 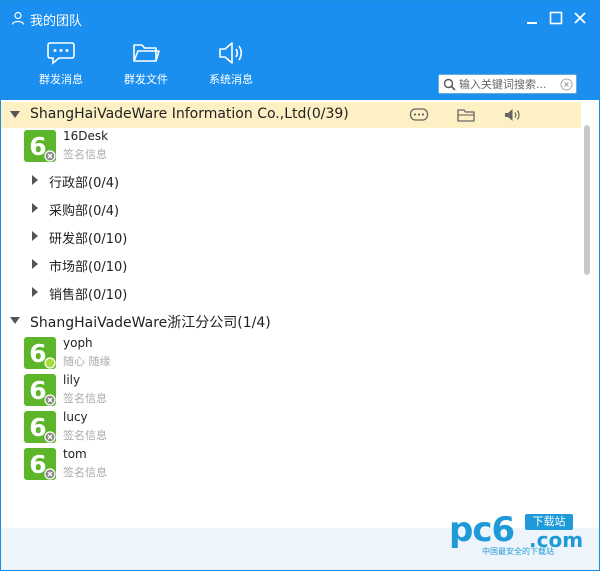 I want to click on scrollbar, so click(x=590, y=314).